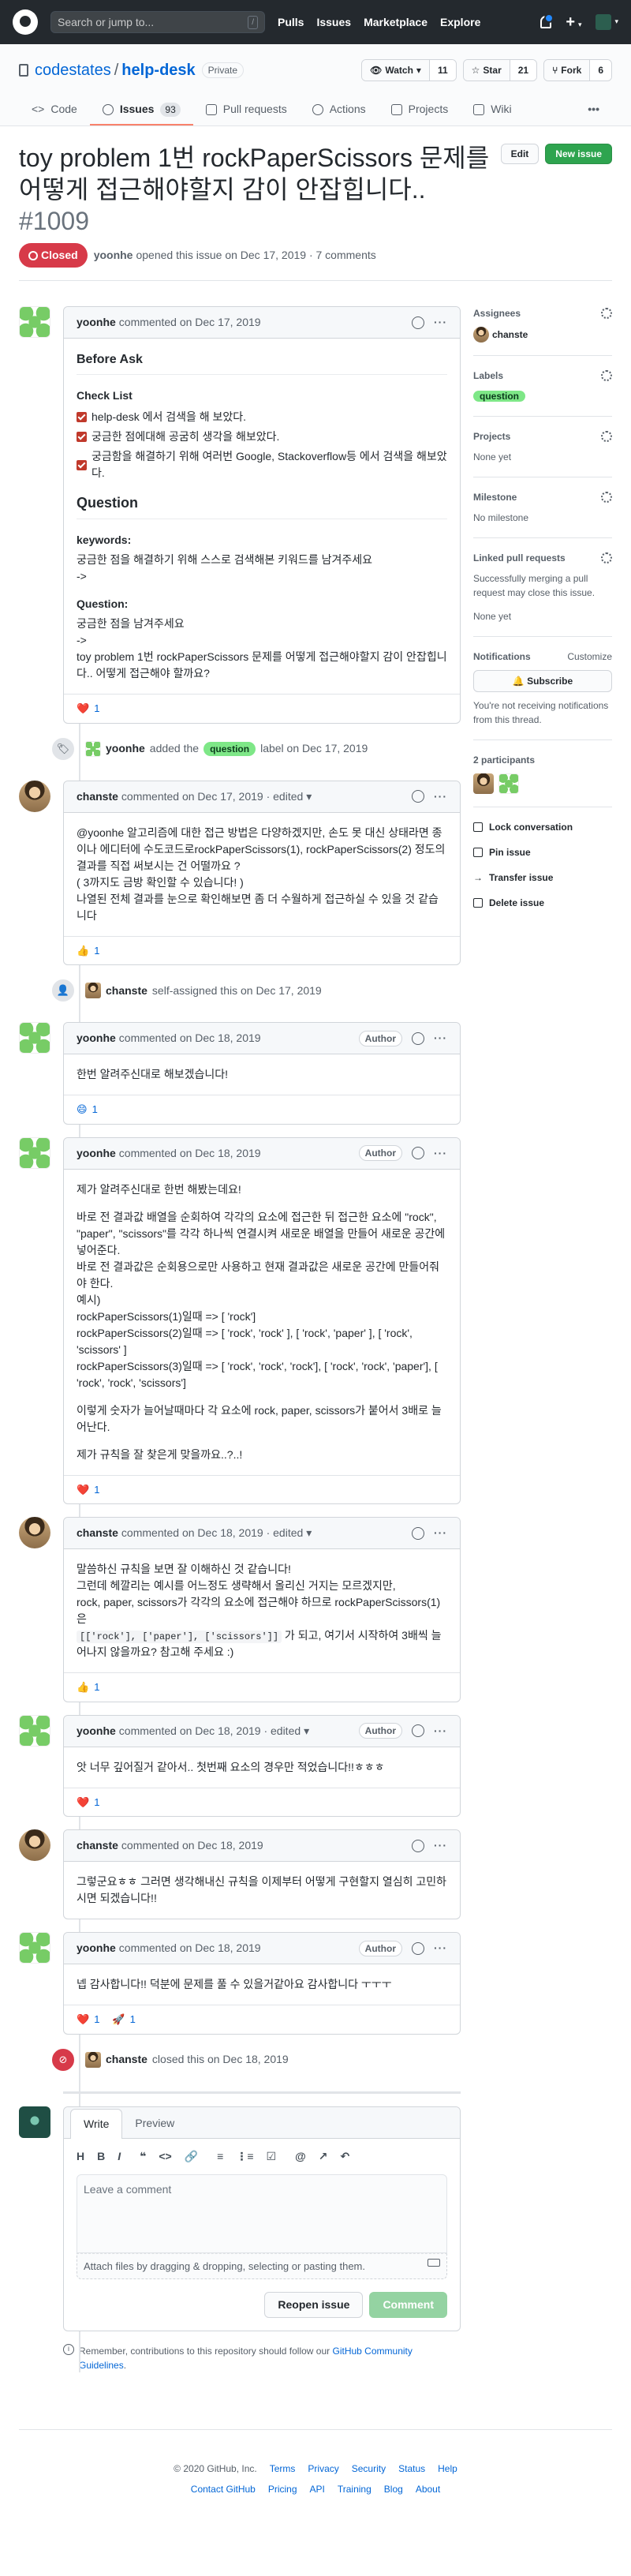 The height and width of the screenshot is (2576, 631). Describe the element at coordinates (143, 2156) in the screenshot. I see `quote-icon: ❝` at that location.